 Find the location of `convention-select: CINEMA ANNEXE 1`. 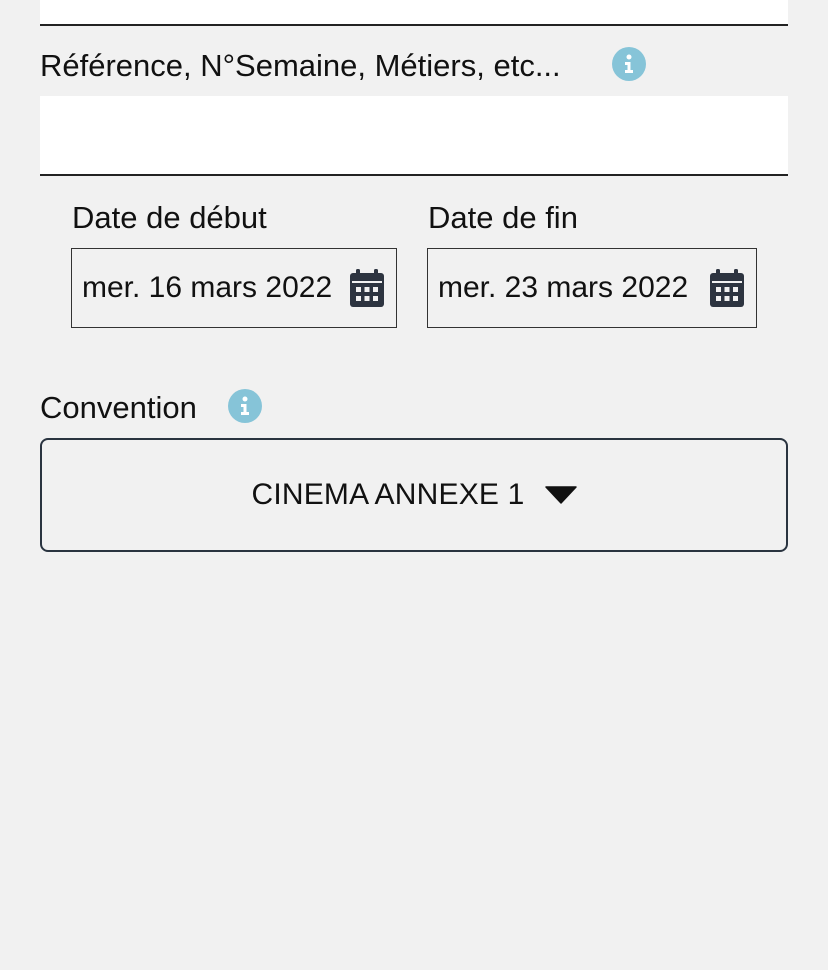

convention-select: CINEMA ANNEXE 1 is located at coordinates (414, 495).